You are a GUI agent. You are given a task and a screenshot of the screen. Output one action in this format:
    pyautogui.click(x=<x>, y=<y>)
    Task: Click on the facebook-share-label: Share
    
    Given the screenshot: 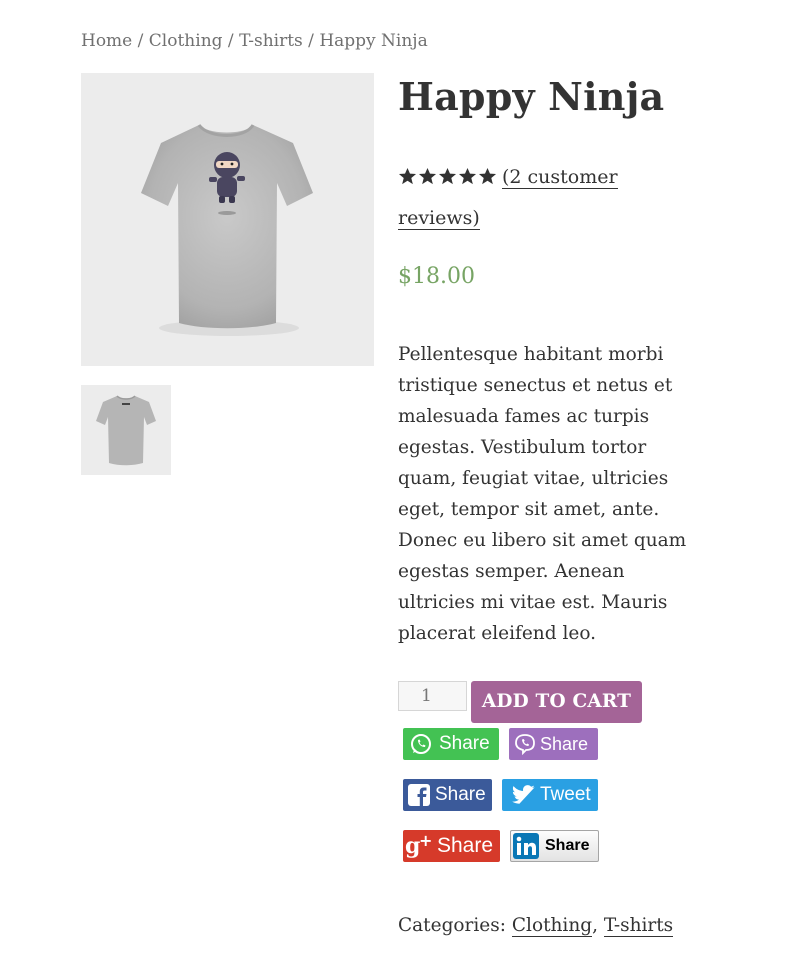 What is the action you would take?
    pyautogui.click(x=460, y=794)
    